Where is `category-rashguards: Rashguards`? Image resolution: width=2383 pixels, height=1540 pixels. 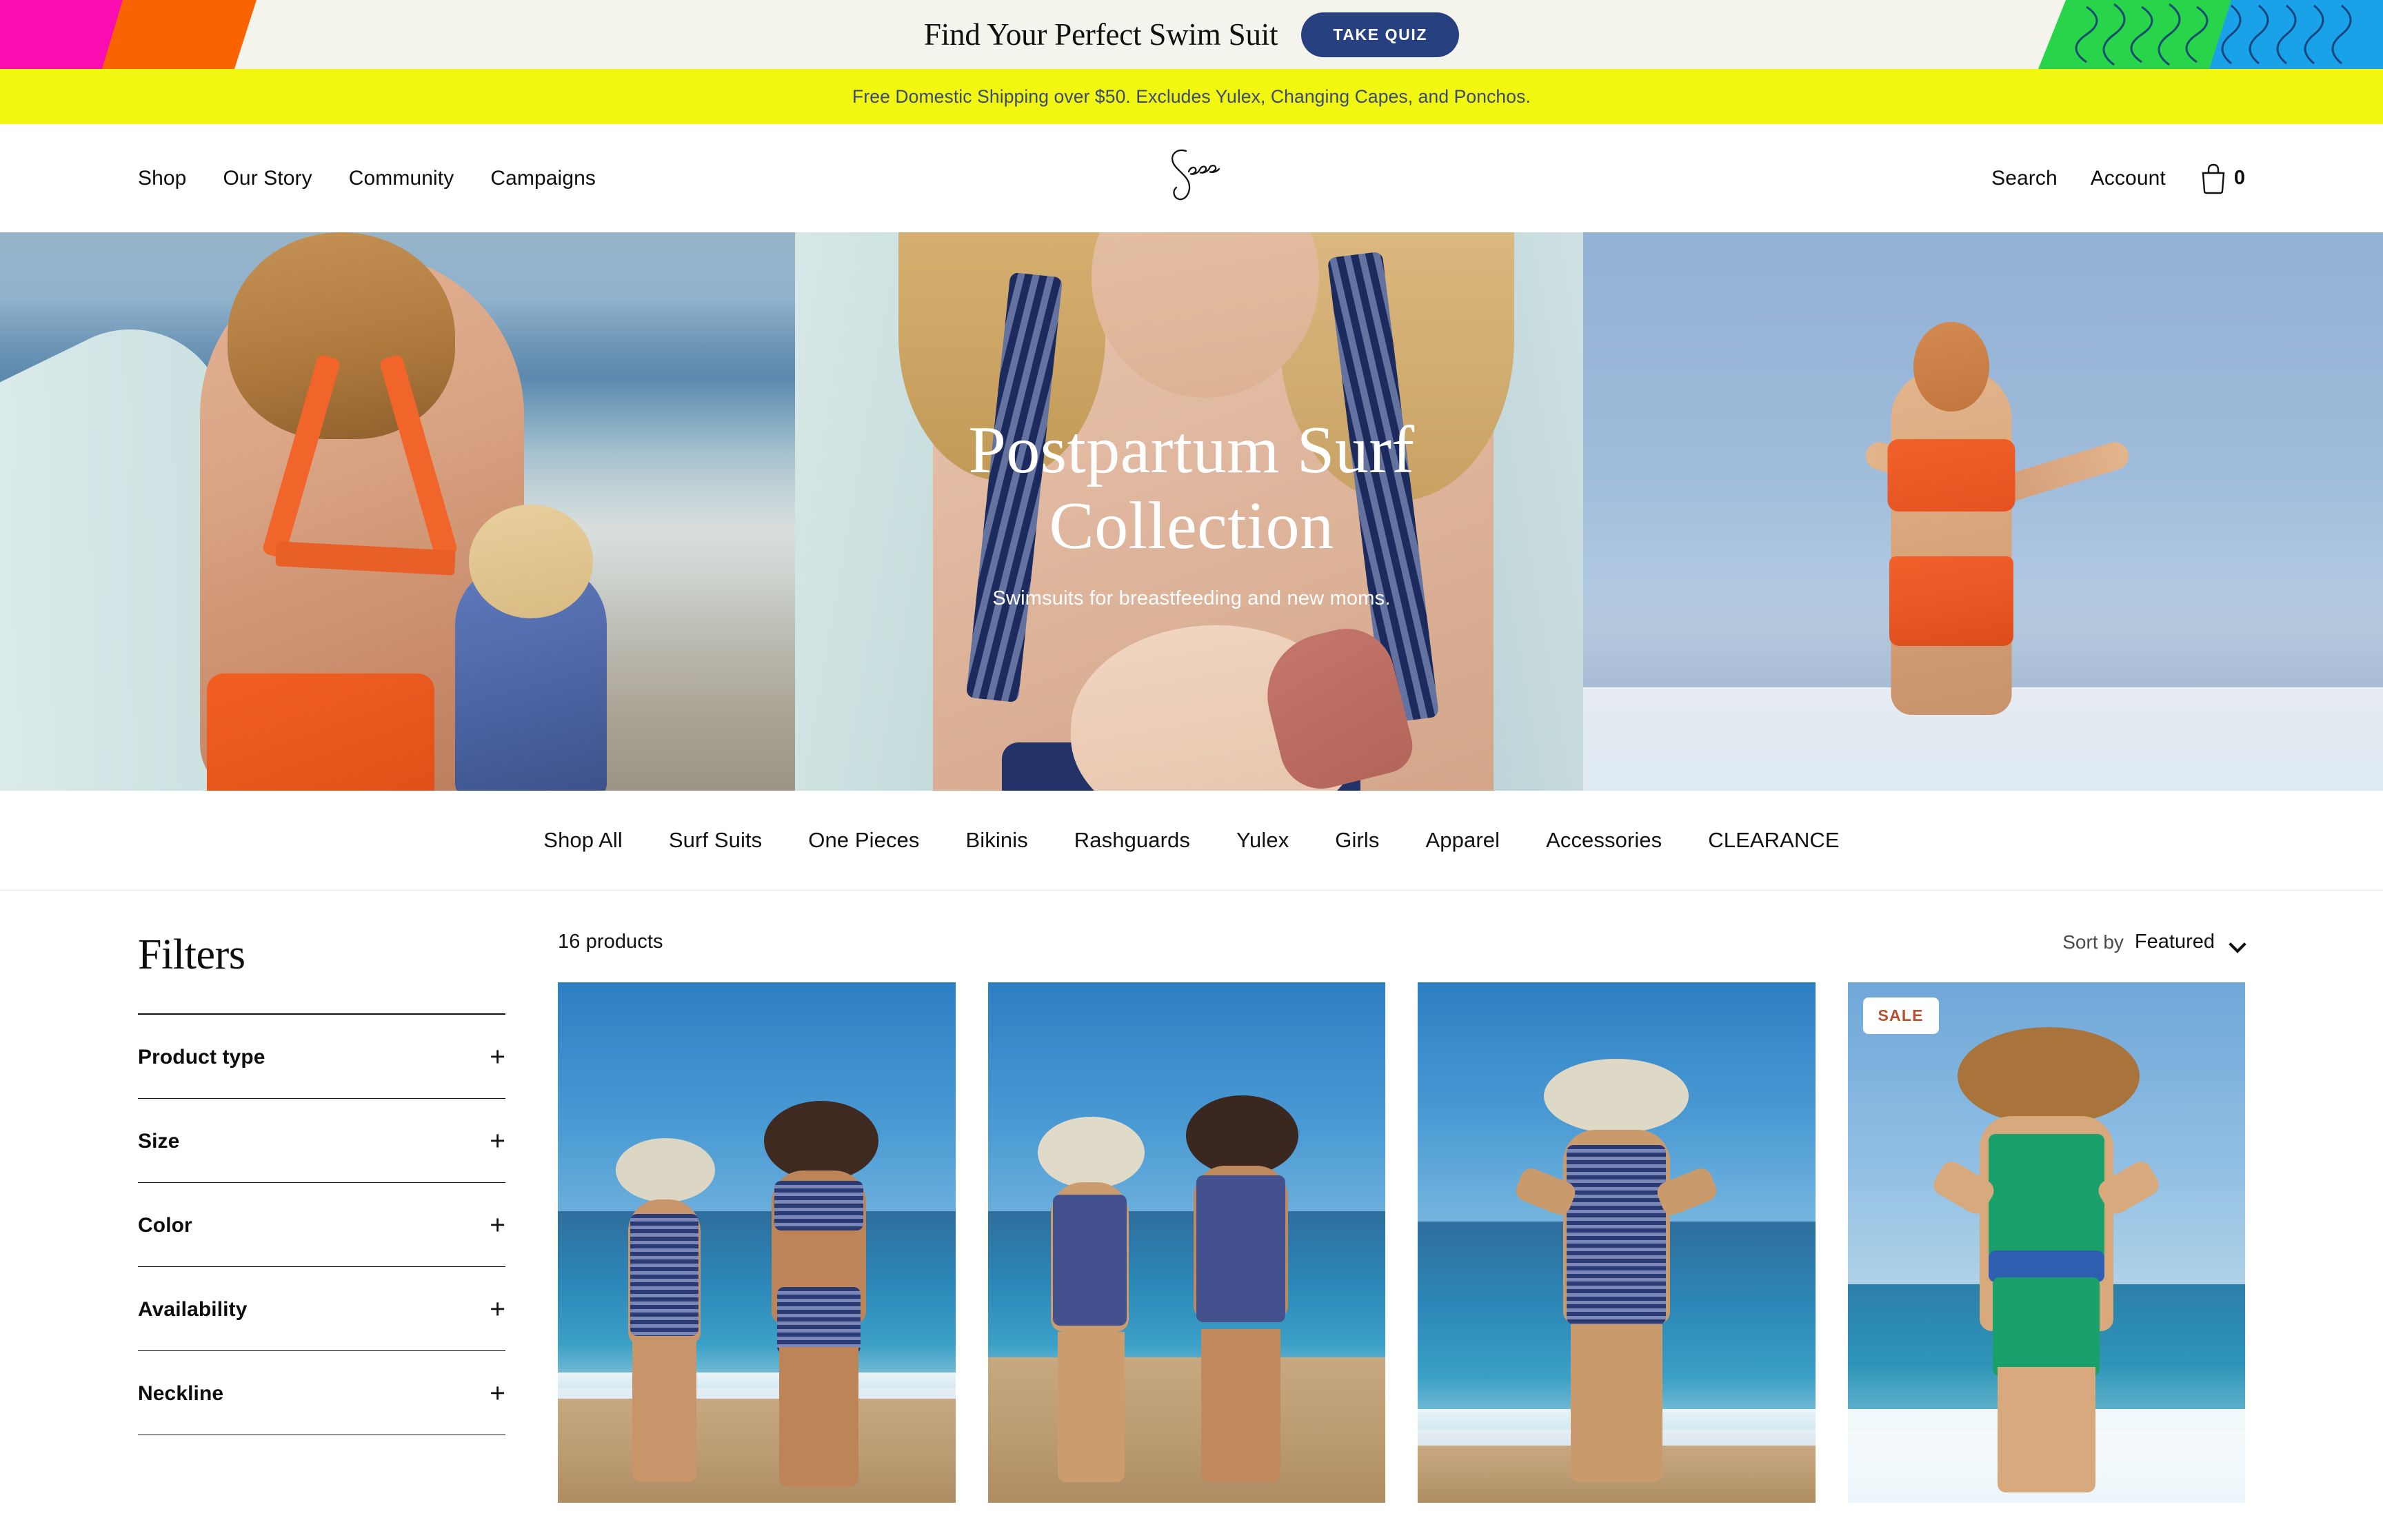 category-rashguards: Rashguards is located at coordinates (1132, 841).